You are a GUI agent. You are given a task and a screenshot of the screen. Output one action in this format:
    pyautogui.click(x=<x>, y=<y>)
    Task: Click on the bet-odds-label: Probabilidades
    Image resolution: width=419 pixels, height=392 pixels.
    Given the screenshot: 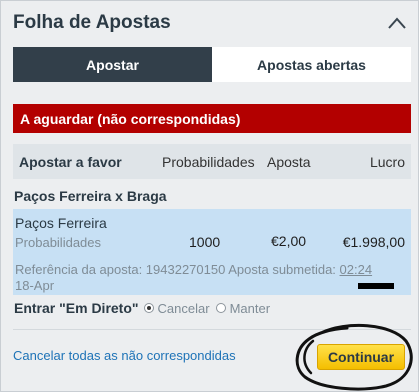 What is the action you would take?
    pyautogui.click(x=58, y=242)
    